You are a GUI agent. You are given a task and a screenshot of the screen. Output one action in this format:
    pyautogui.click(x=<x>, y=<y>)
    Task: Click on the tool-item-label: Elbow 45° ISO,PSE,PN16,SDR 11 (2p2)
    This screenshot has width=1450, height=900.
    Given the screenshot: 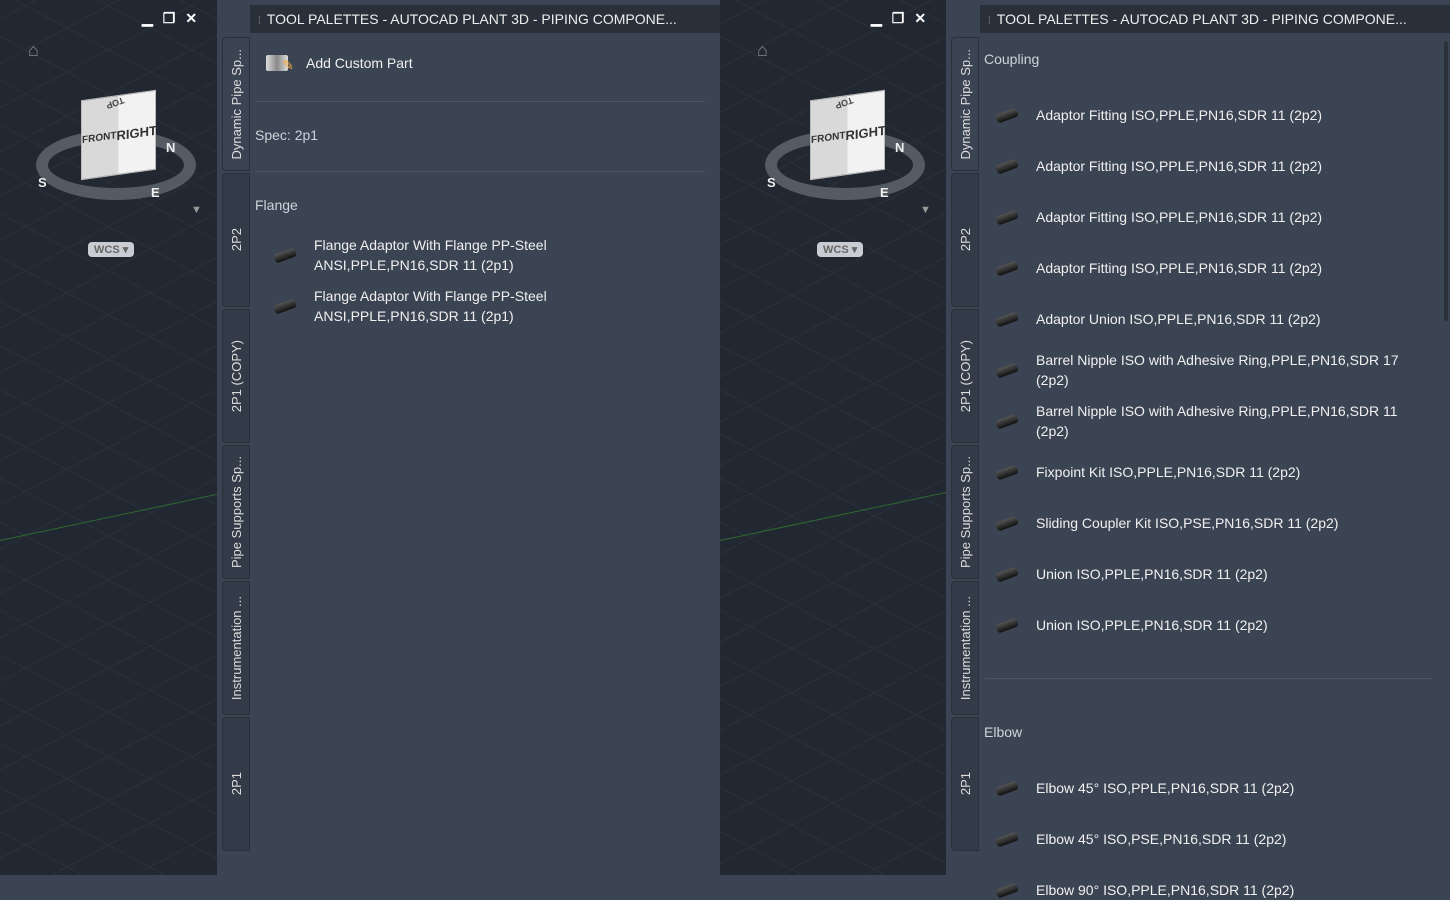 What is the action you would take?
    pyautogui.click(x=1161, y=839)
    